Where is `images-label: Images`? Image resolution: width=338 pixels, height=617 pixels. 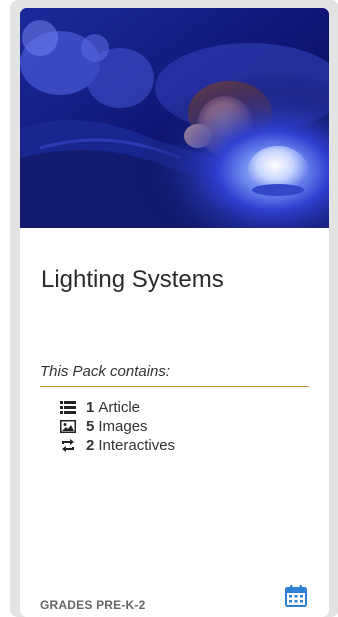
images-label: Images is located at coordinates (123, 426).